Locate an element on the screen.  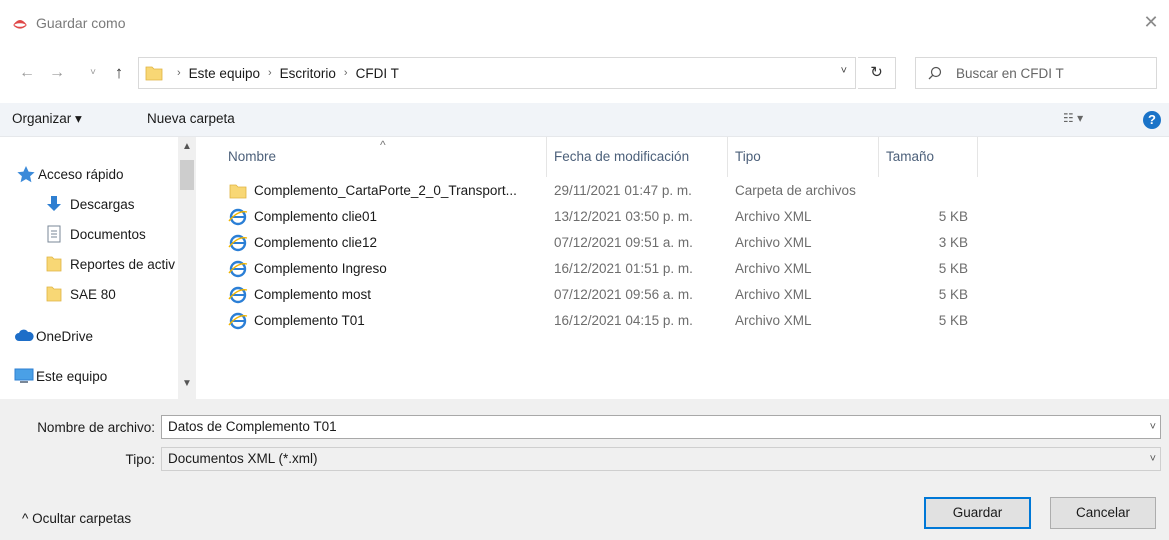
breadcrumb-item: Escritorio is located at coordinates (308, 73).